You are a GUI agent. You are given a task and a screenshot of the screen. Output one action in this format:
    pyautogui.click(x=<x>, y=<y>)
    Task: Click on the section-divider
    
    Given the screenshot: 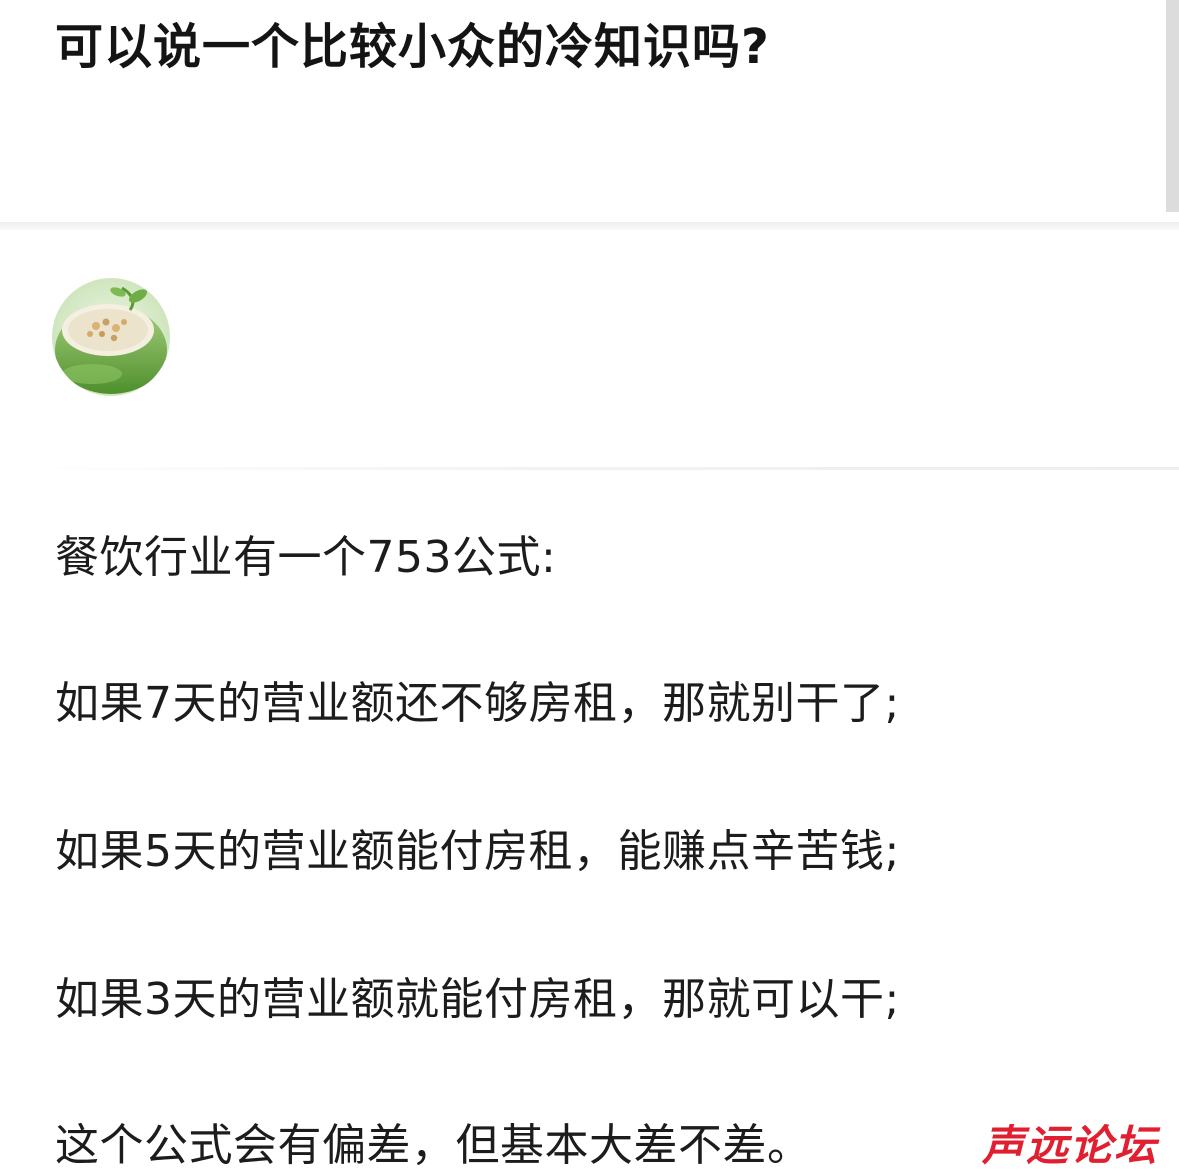 What is the action you would take?
    pyautogui.click(x=589, y=226)
    